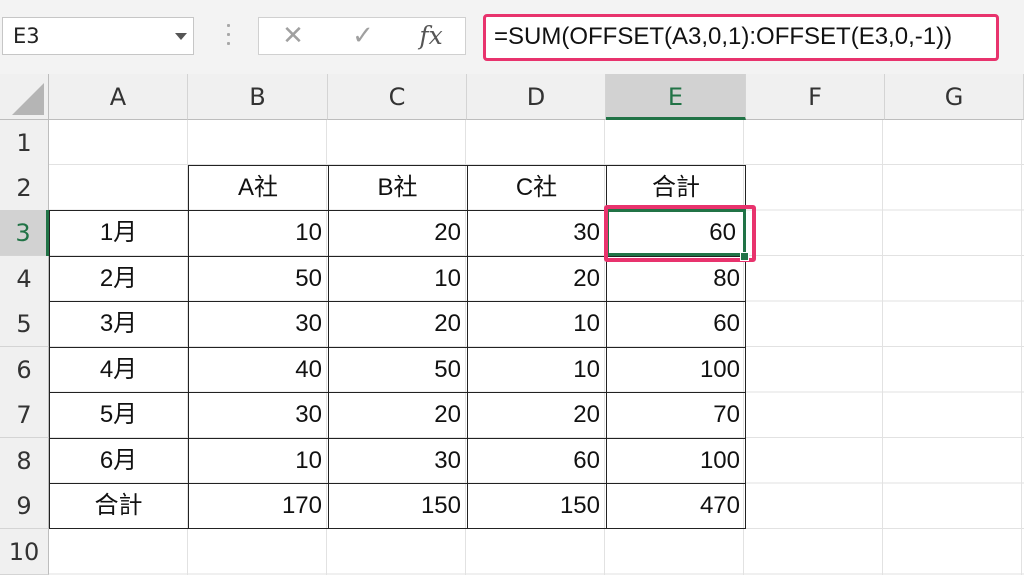 The width and height of the screenshot is (1024, 575). What do you see at coordinates (24, 97) in the screenshot?
I see `select-all-button` at bounding box center [24, 97].